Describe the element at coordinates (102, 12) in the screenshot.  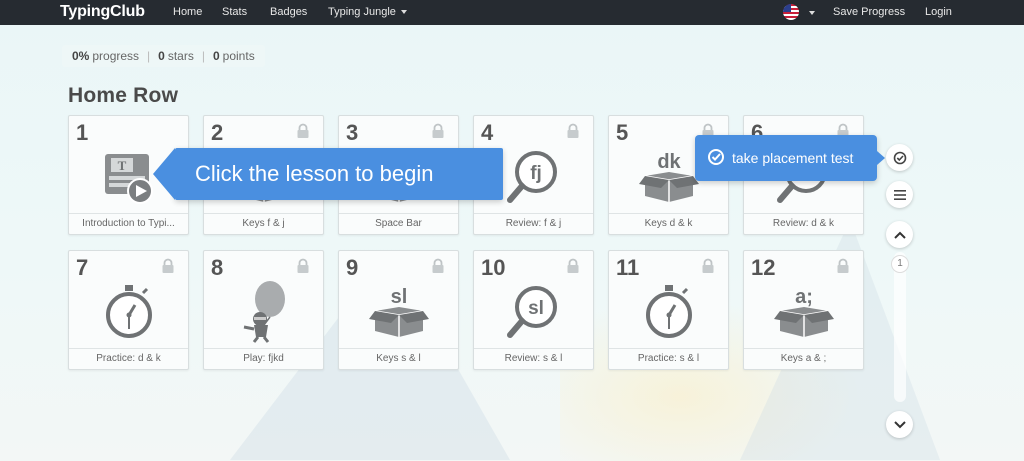
I see `brand-logo: TypingClub` at that location.